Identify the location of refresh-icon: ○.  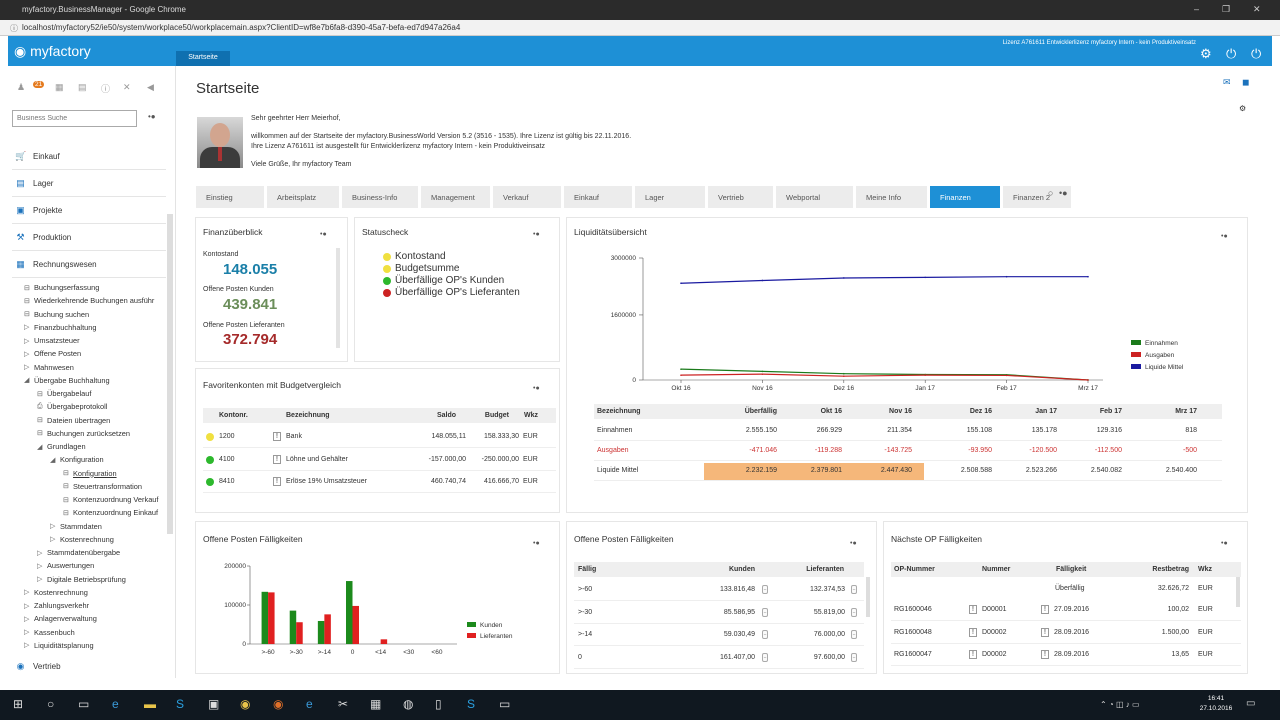
(1050, 193).